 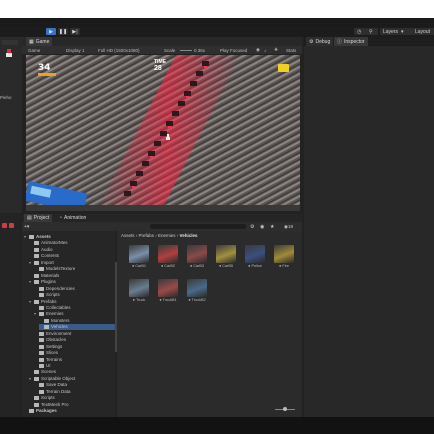 I want to click on display-dropdown: Display 1, so click(x=75, y=50).